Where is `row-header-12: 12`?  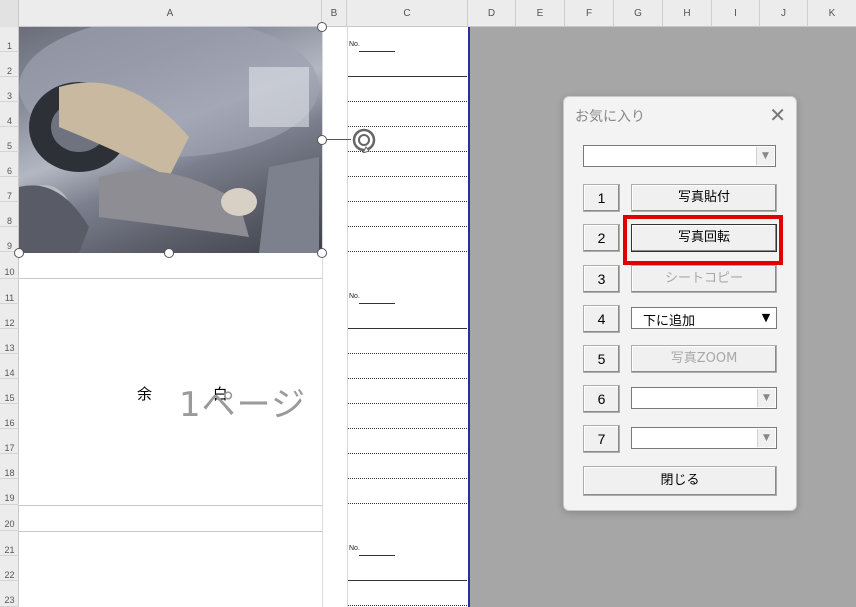
row-header-12: 12 is located at coordinates (9, 316).